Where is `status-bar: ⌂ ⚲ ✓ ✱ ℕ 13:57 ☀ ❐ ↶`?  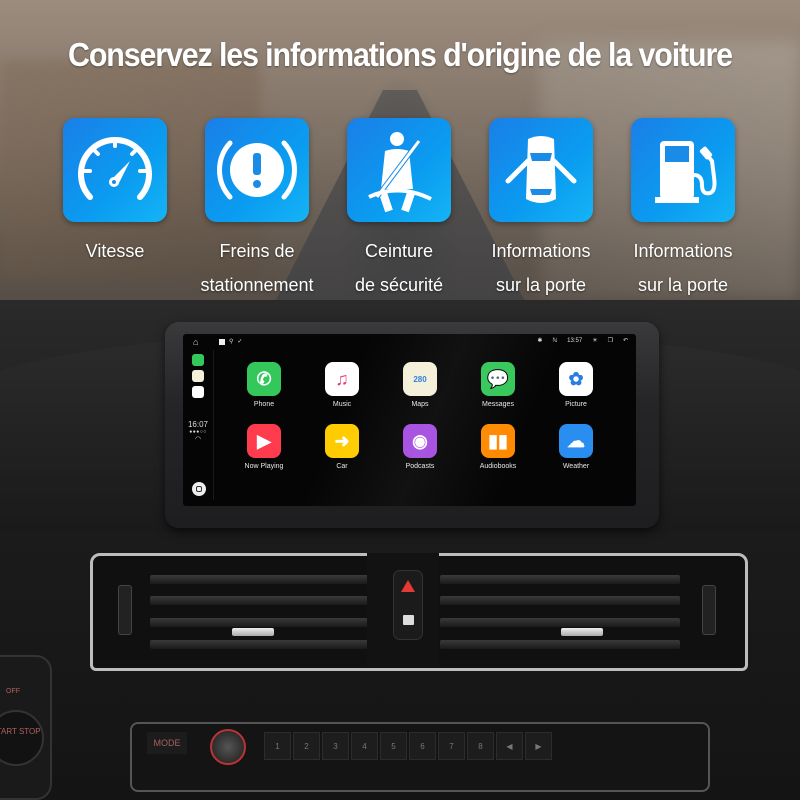
status-bar: ⌂ ⚲ ✓ ✱ ℕ 13:57 ☀ ❐ ↶ is located at coordinates (409, 342).